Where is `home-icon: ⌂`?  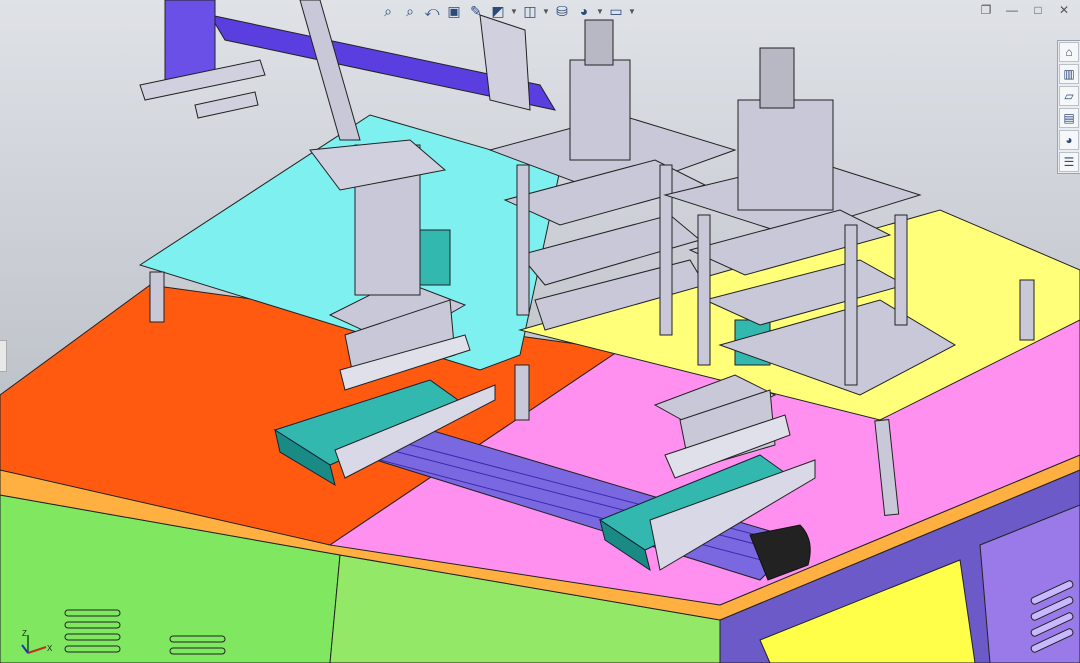 home-icon: ⌂ is located at coordinates (1069, 52).